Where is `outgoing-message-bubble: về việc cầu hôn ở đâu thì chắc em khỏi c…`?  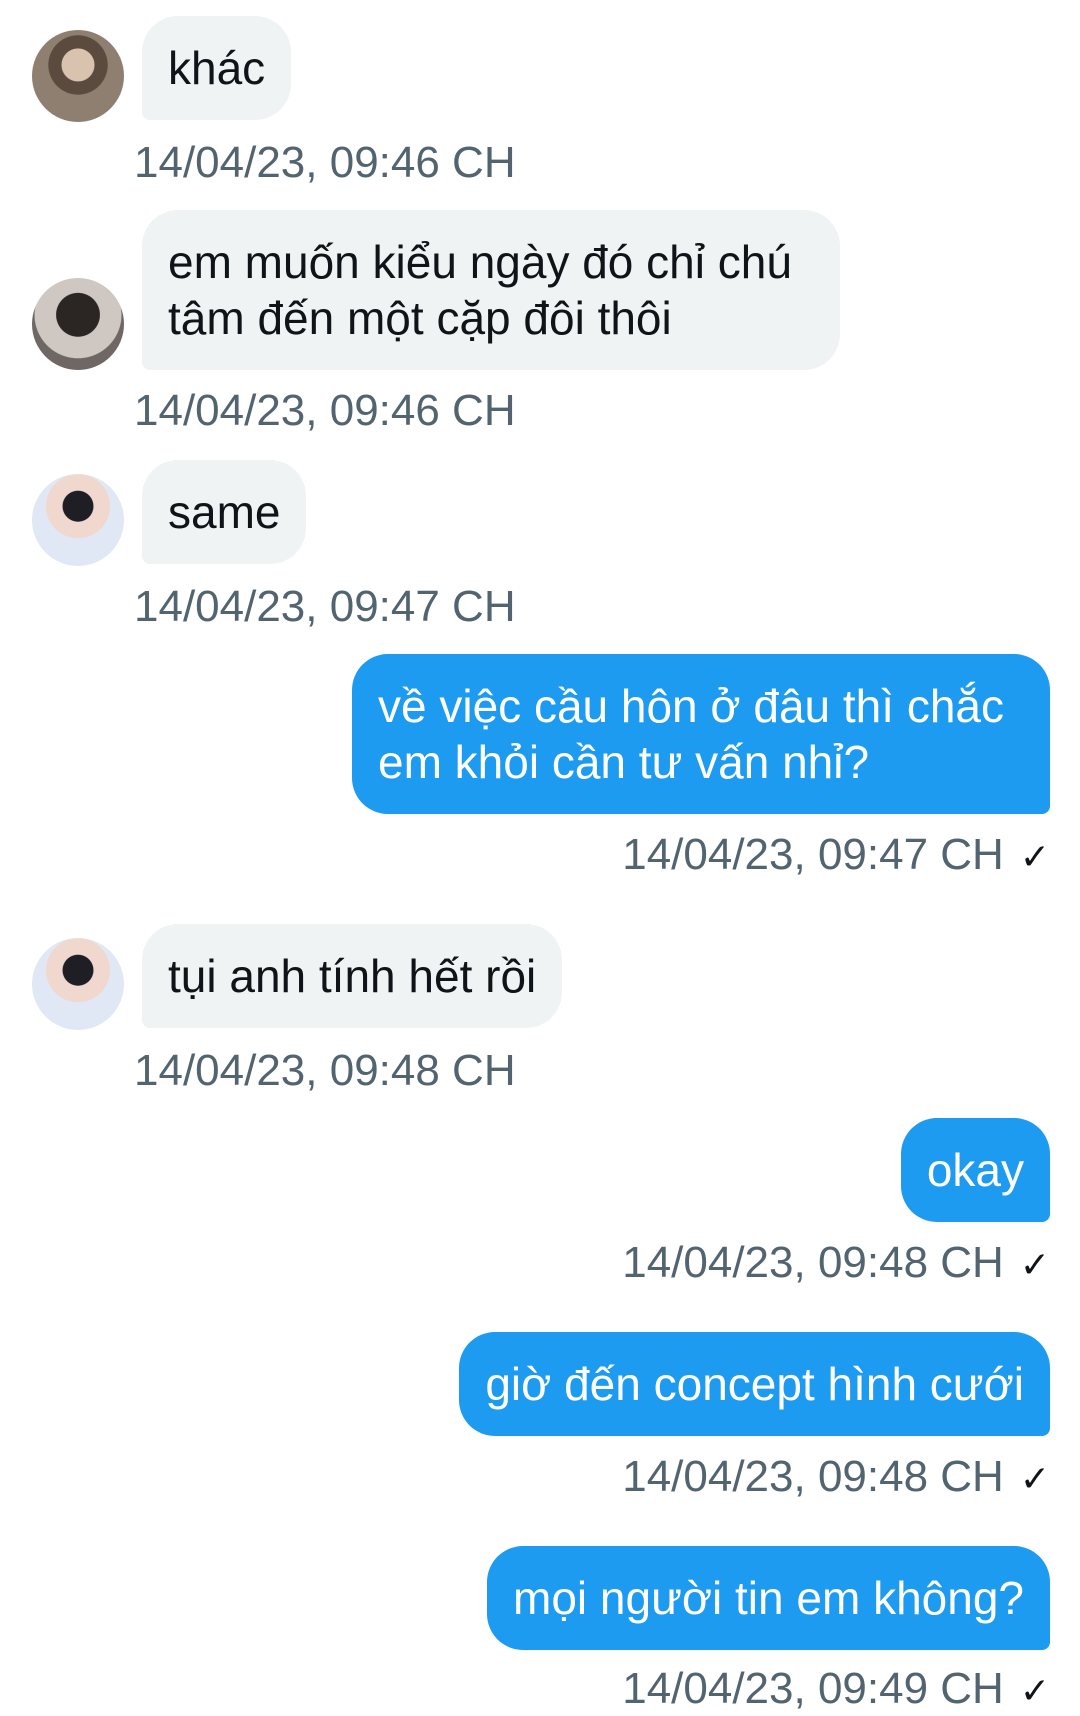 outgoing-message-bubble: về việc cầu hôn ở đâu thì chắc em khỏi c… is located at coordinates (701, 734).